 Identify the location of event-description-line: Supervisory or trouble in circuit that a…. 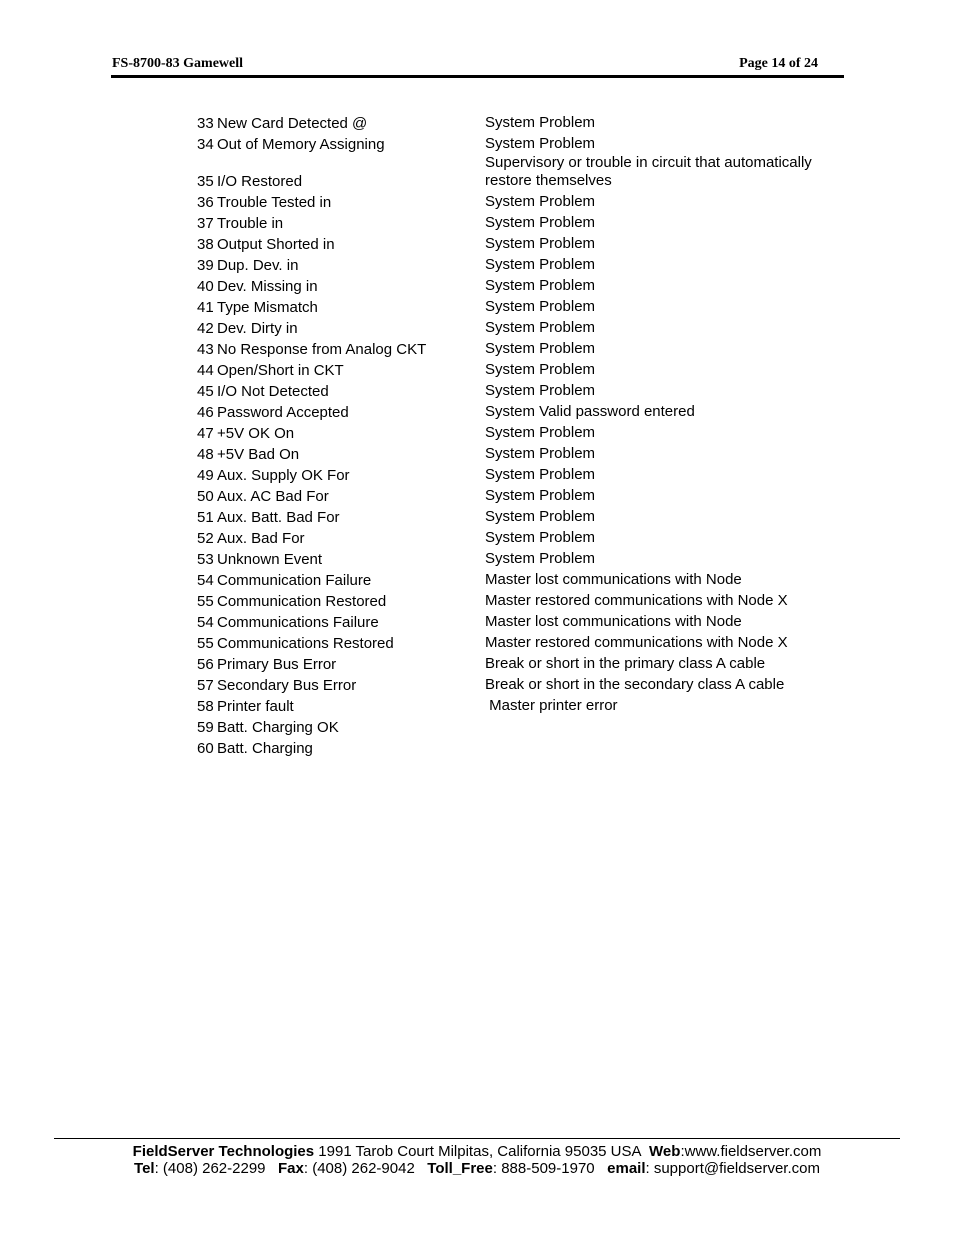
(648, 162).